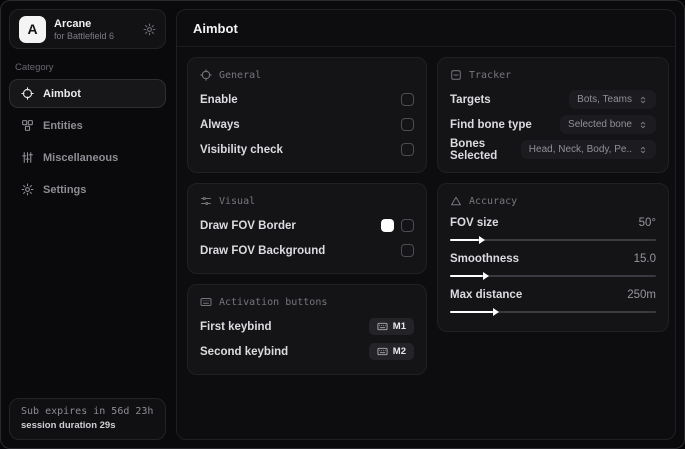 This screenshot has height=449, width=685. Describe the element at coordinates (84, 35) in the screenshot. I see `app-subtitle: for Battlefield 6` at that location.